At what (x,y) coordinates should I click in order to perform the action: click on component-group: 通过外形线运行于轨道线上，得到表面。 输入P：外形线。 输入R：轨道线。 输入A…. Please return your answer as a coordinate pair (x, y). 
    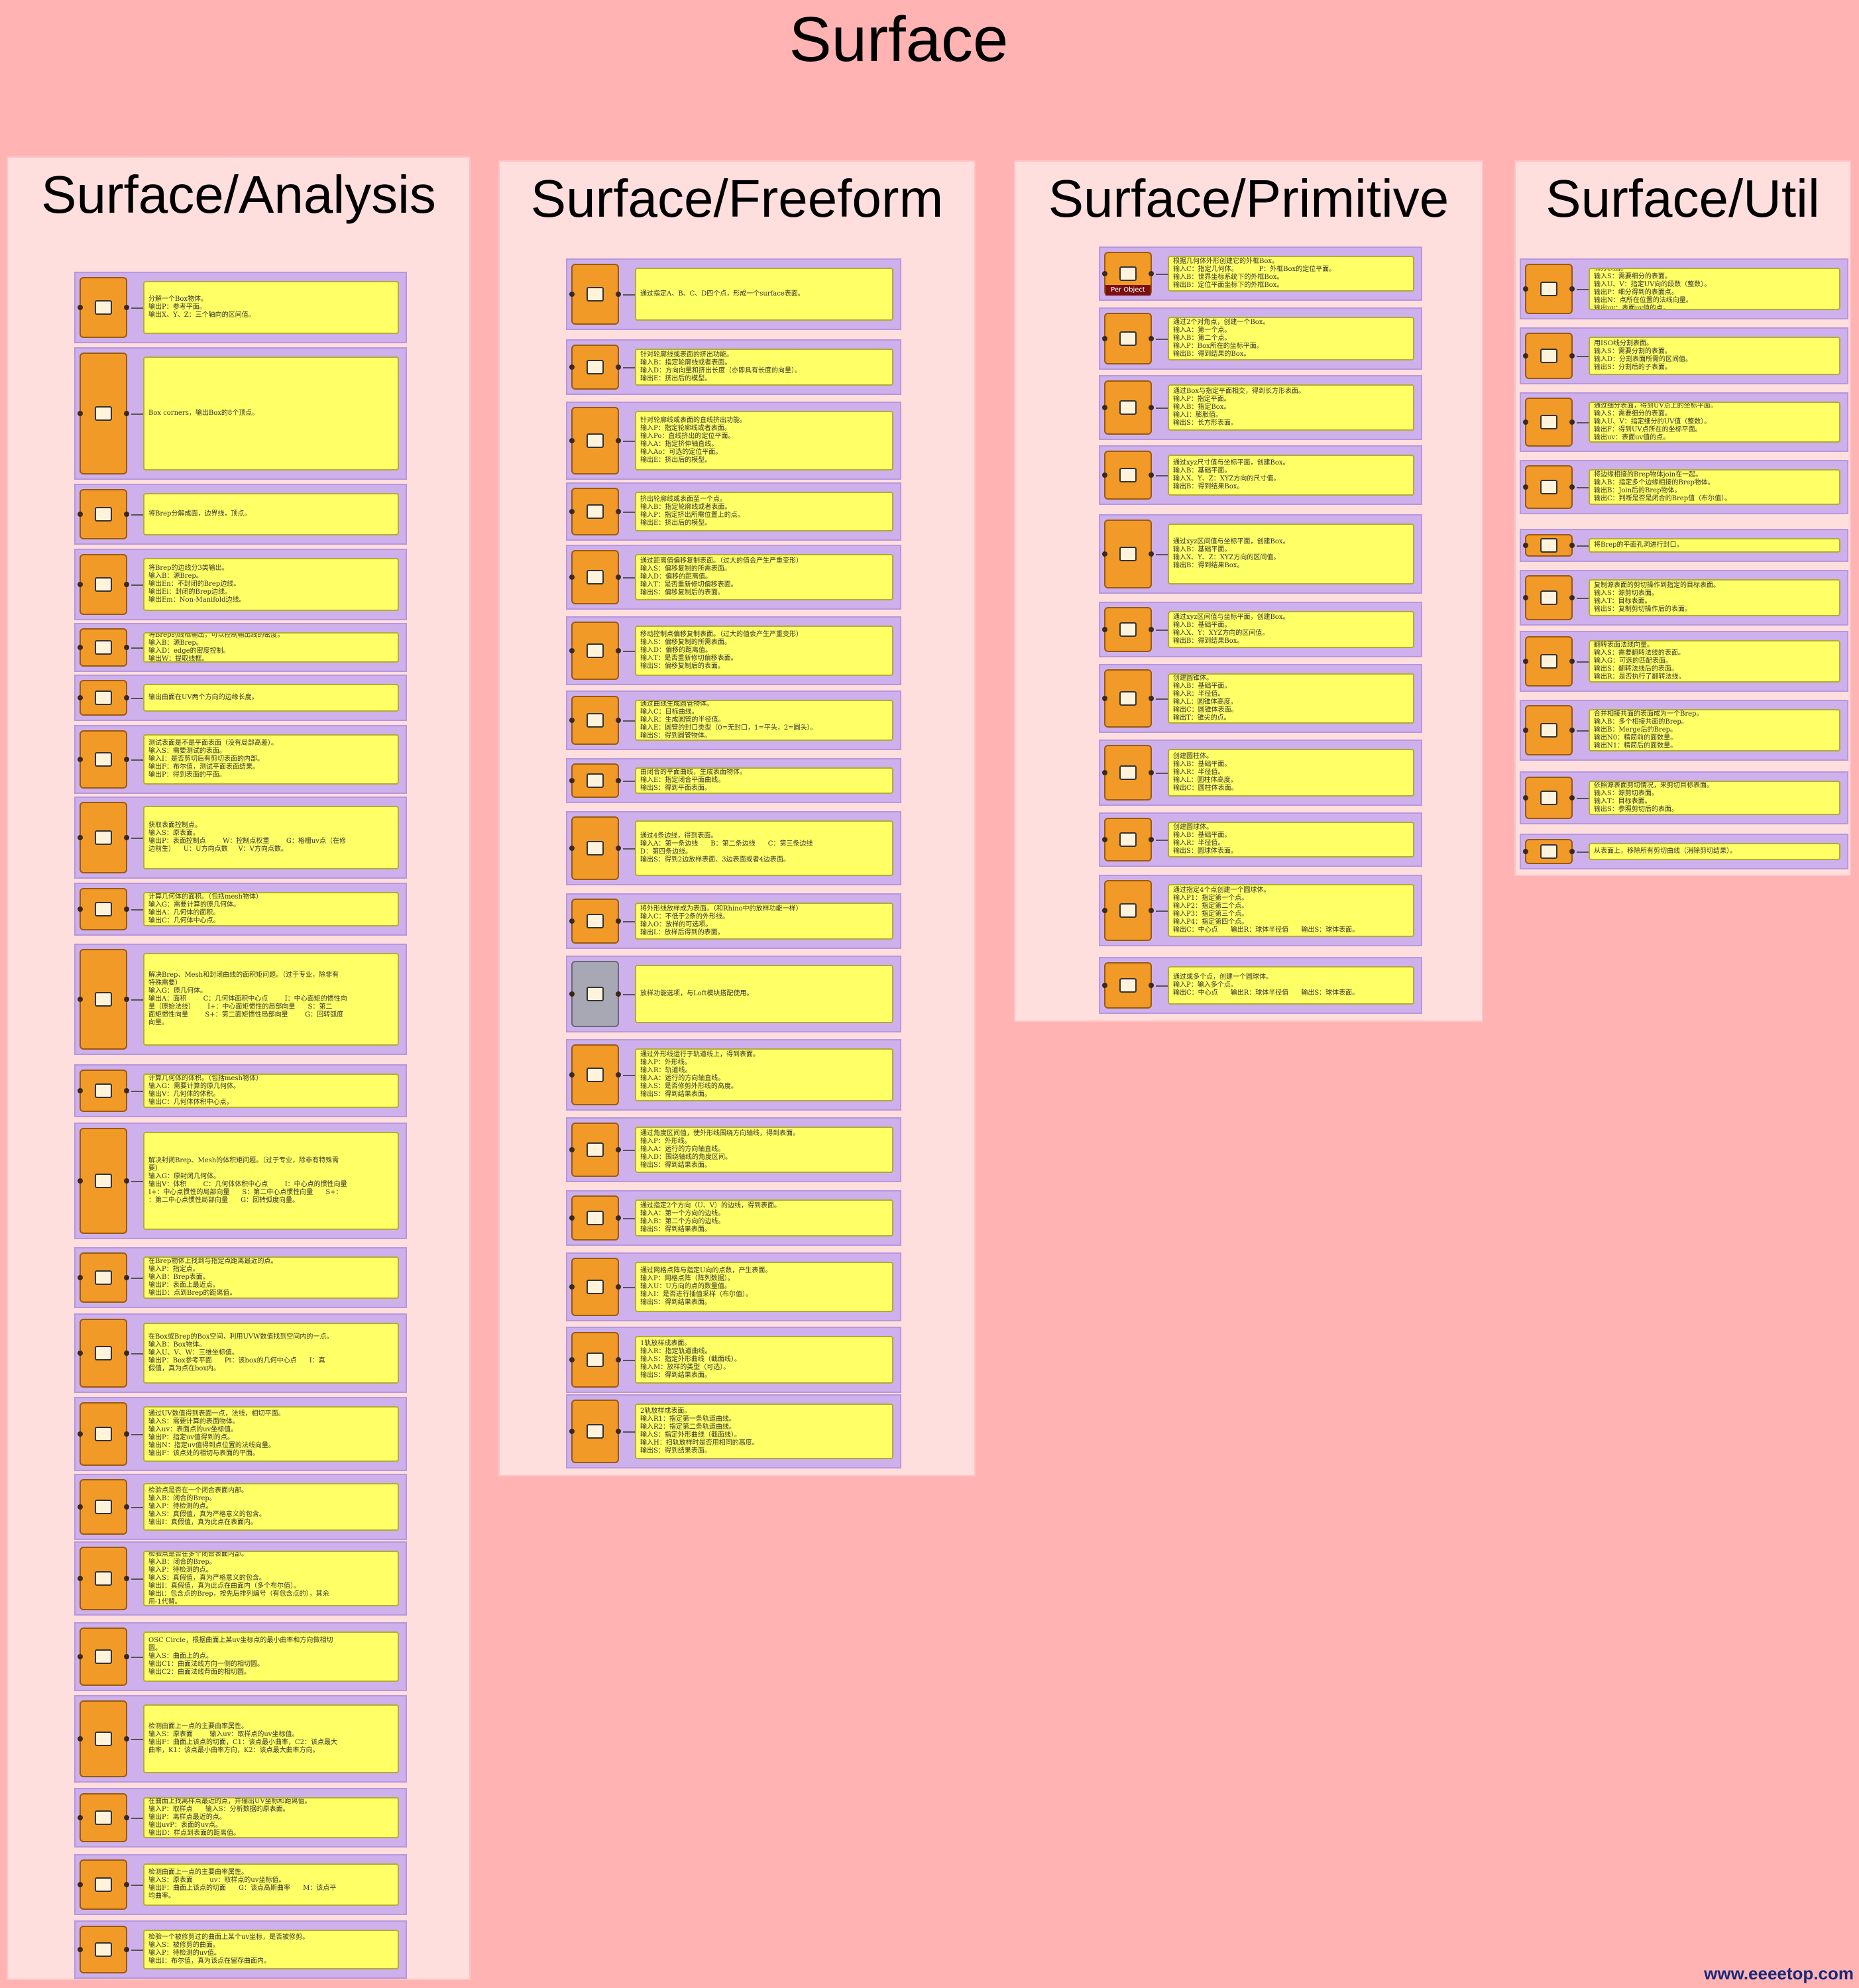
    Looking at the image, I should click on (733, 1075).